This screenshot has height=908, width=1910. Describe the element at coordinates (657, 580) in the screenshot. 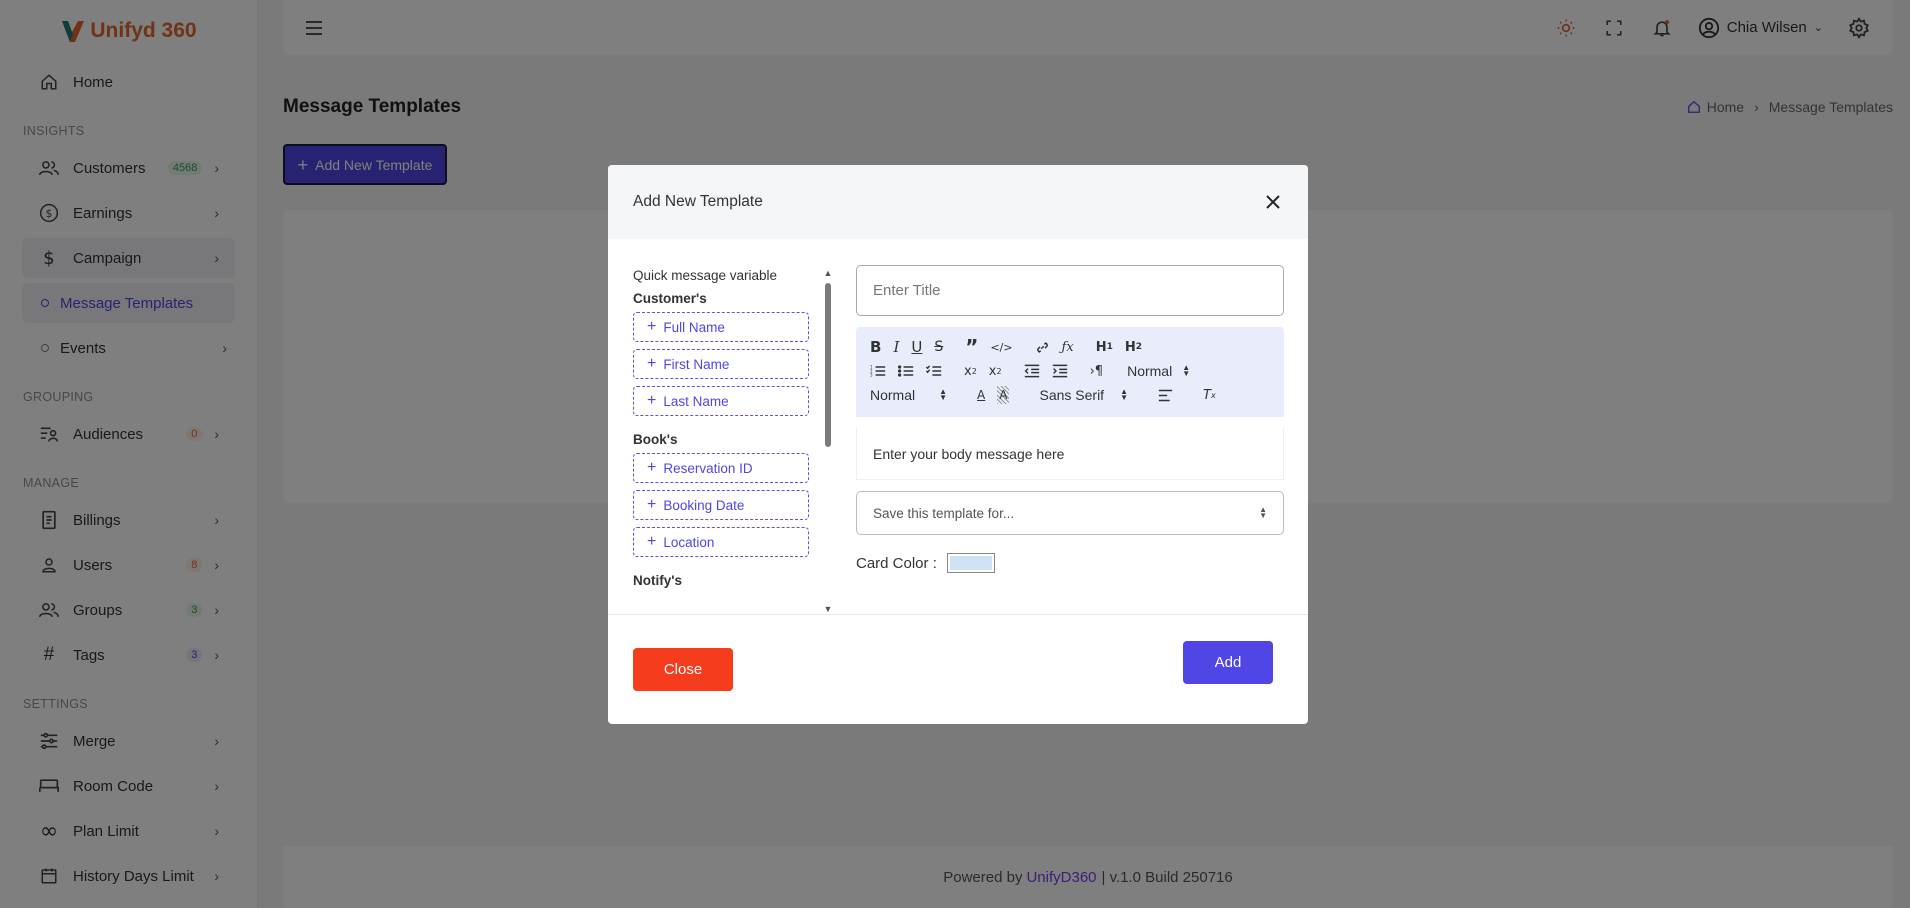

I see `variable-group-title: Notify's` at that location.